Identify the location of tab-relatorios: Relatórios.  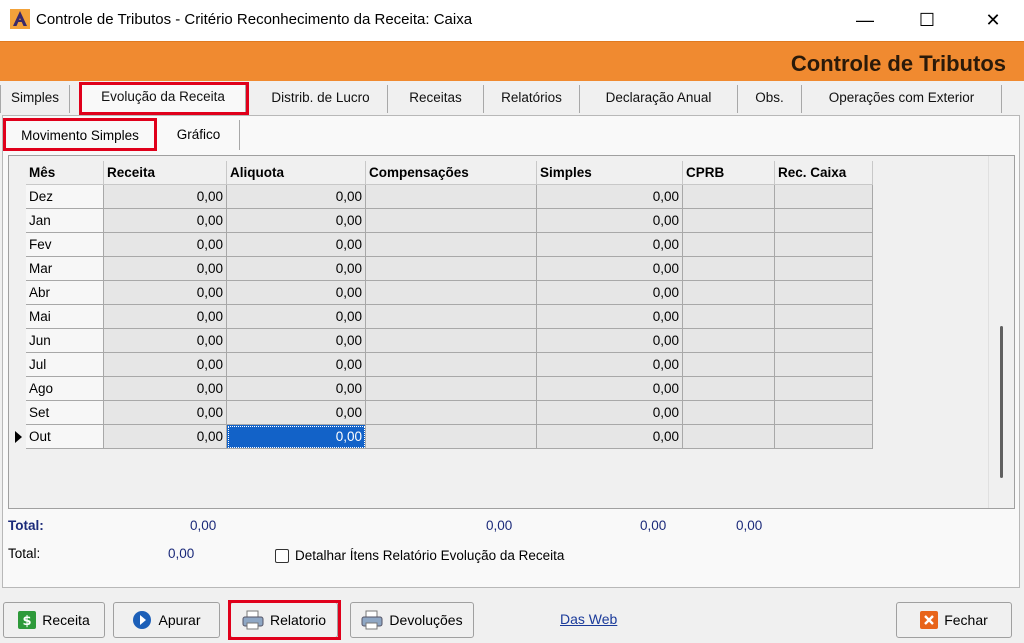
(532, 99).